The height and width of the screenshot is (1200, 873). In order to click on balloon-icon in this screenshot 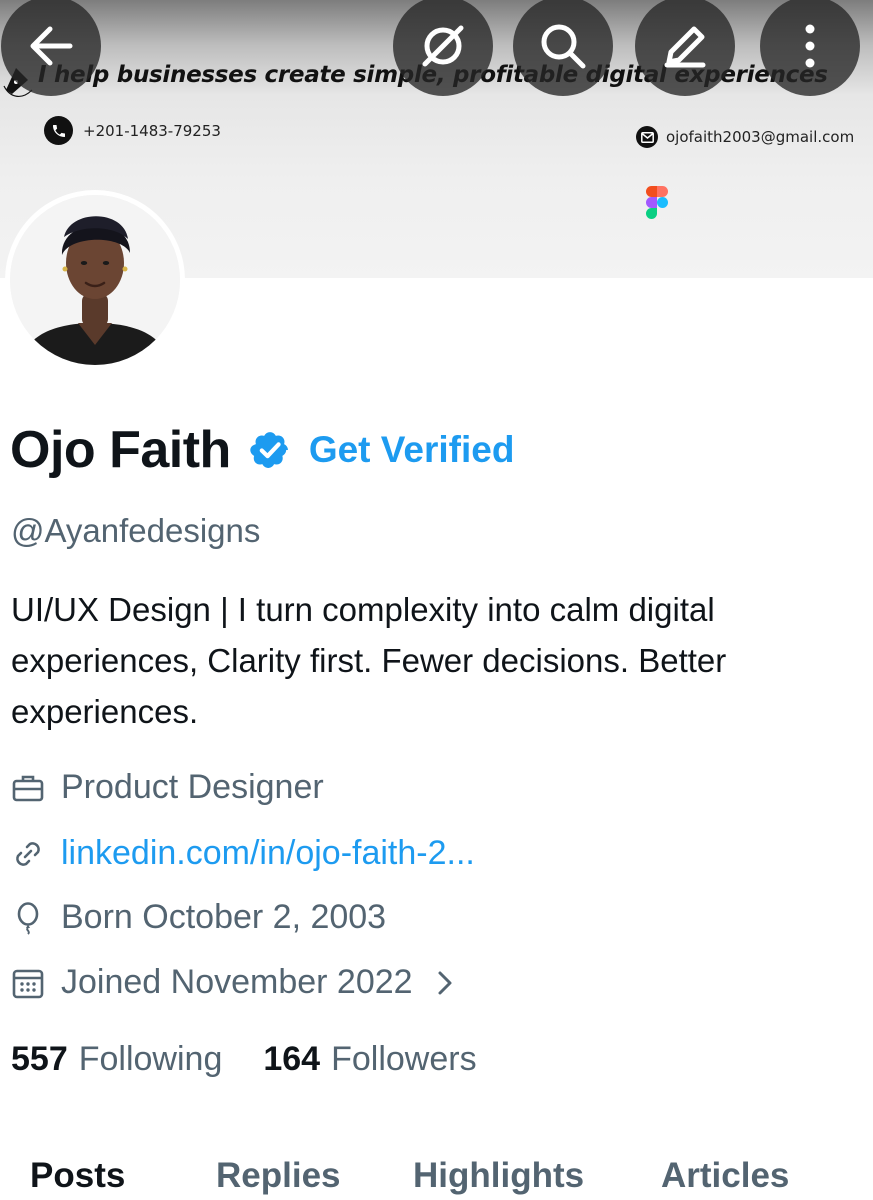, I will do `click(28, 918)`.